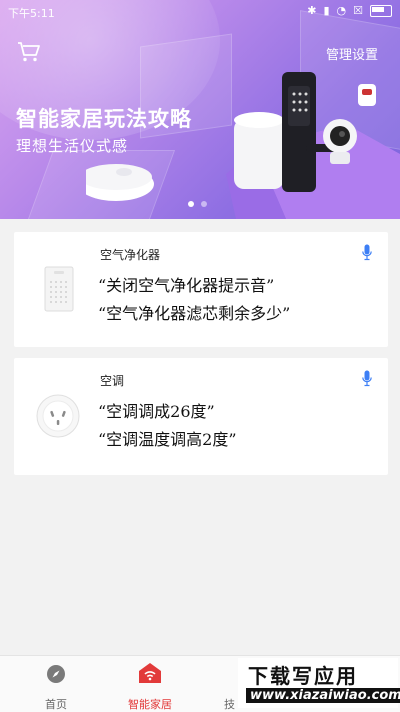  Describe the element at coordinates (150, 673) in the screenshot. I see `smart-home-icon` at that location.